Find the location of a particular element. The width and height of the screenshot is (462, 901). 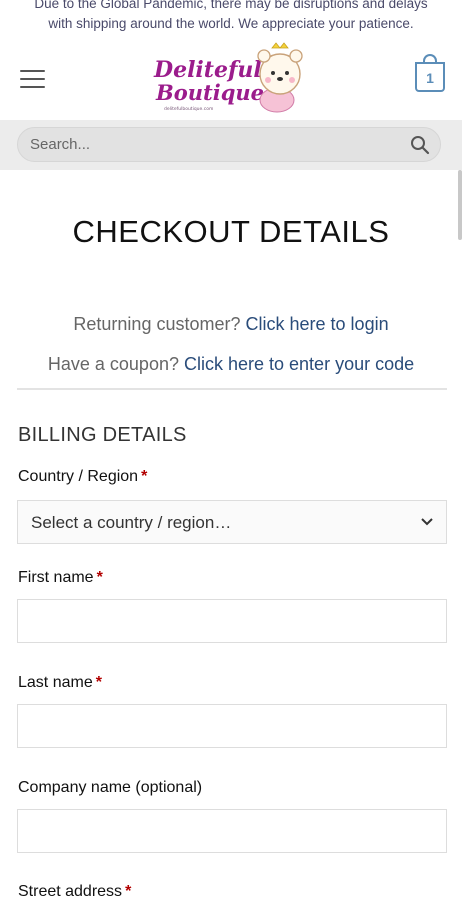

bear-mascot-icon is located at coordinates (280, 77).